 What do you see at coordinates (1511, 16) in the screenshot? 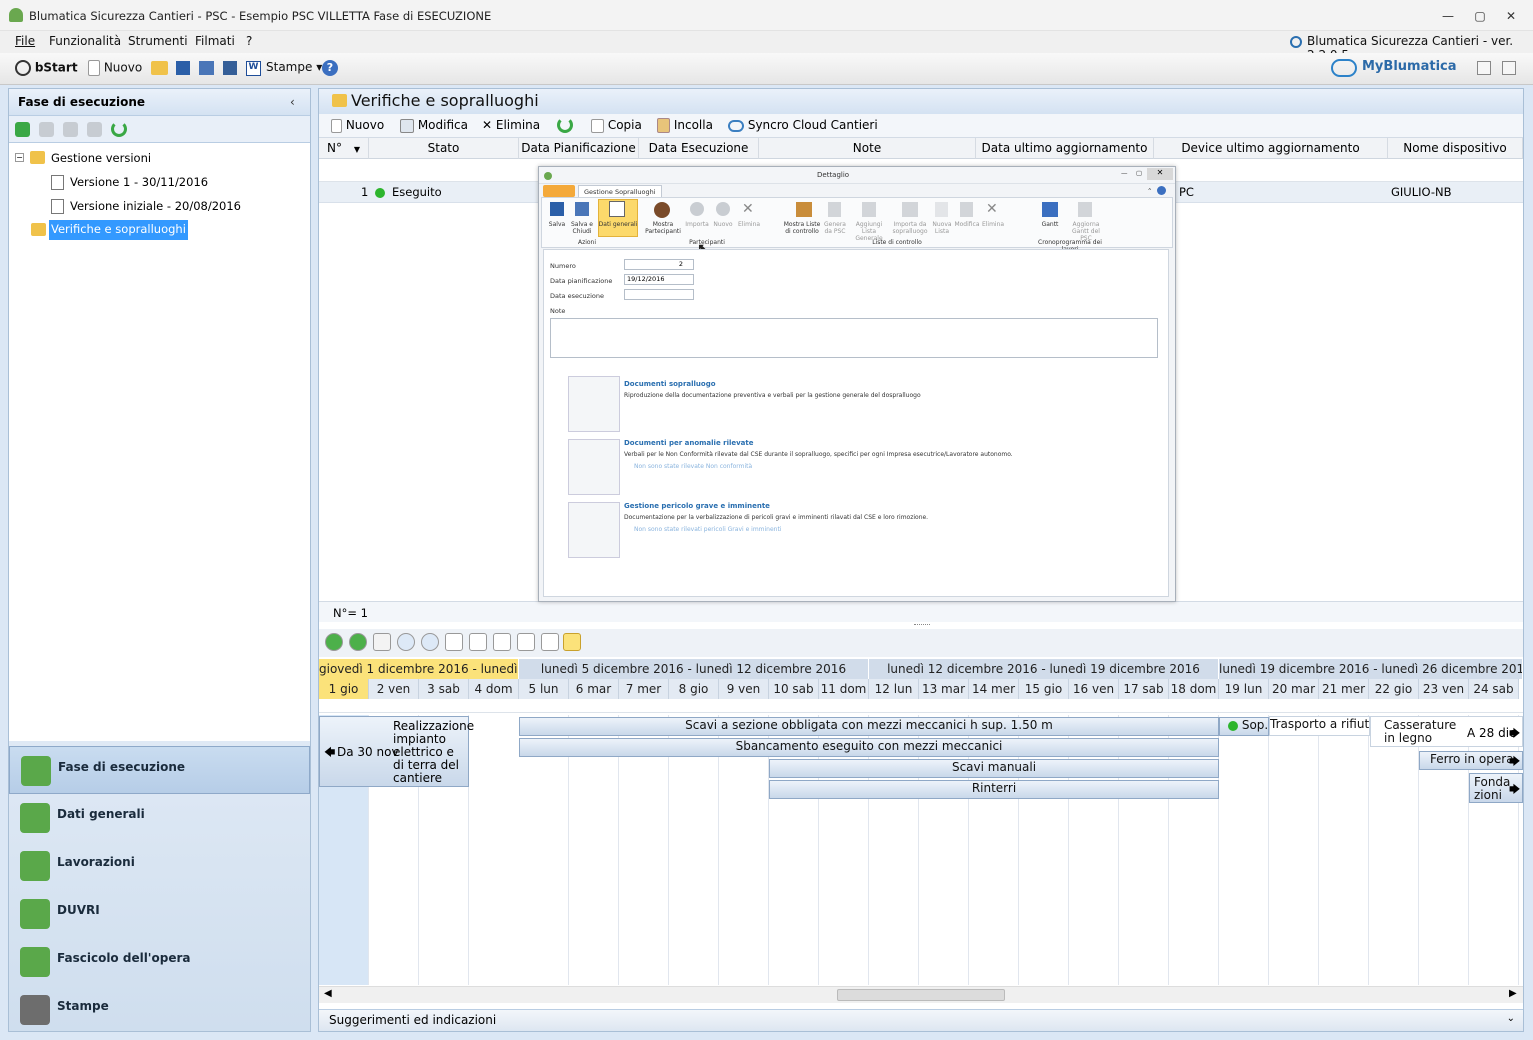
I see `close-button: ✕` at bounding box center [1511, 16].